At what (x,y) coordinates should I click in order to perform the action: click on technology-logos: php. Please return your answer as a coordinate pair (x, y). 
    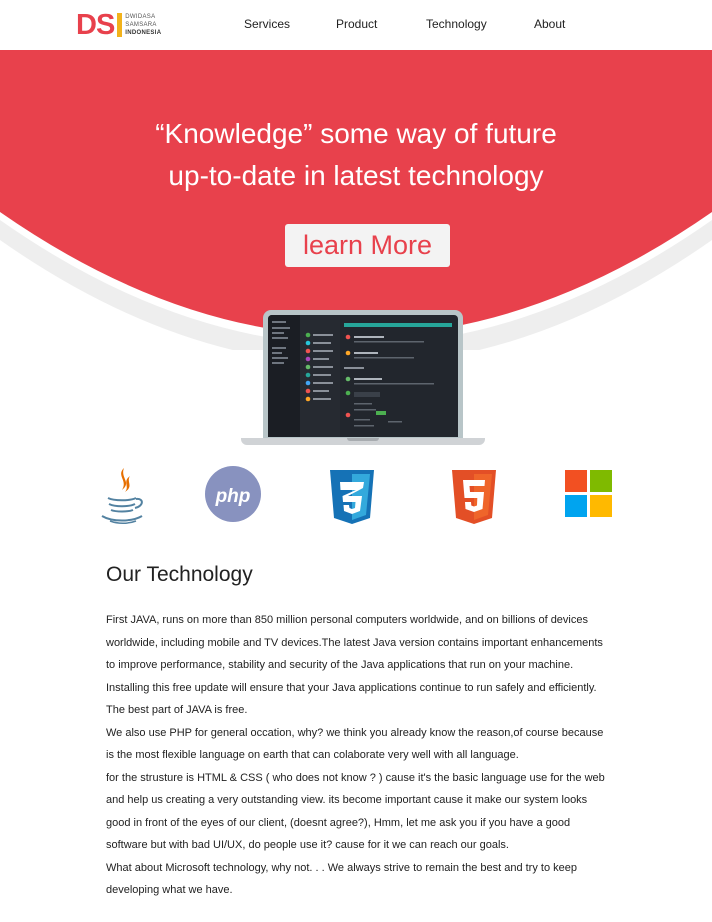
    Looking at the image, I should click on (356, 495).